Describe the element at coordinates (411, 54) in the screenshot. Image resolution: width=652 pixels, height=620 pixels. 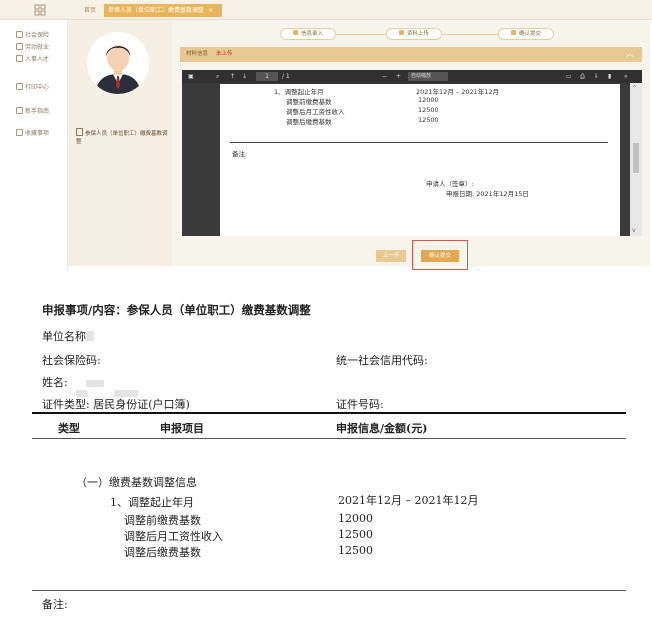
I see `material-status-bar: 材料信息 未上传 ︿` at that location.